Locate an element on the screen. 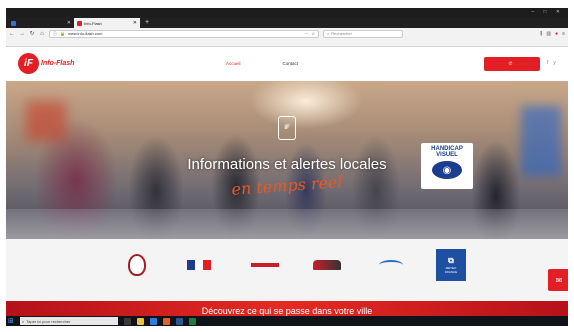 This screenshot has width=574, height=332. url-text: www.info-flash.com is located at coordinates (85, 33).